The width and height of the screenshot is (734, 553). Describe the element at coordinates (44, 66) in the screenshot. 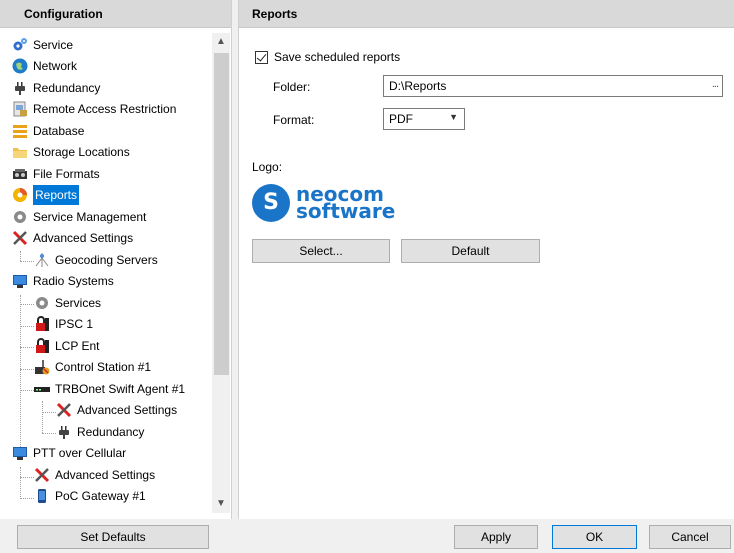

I see `tree-item-network: Network` at that location.